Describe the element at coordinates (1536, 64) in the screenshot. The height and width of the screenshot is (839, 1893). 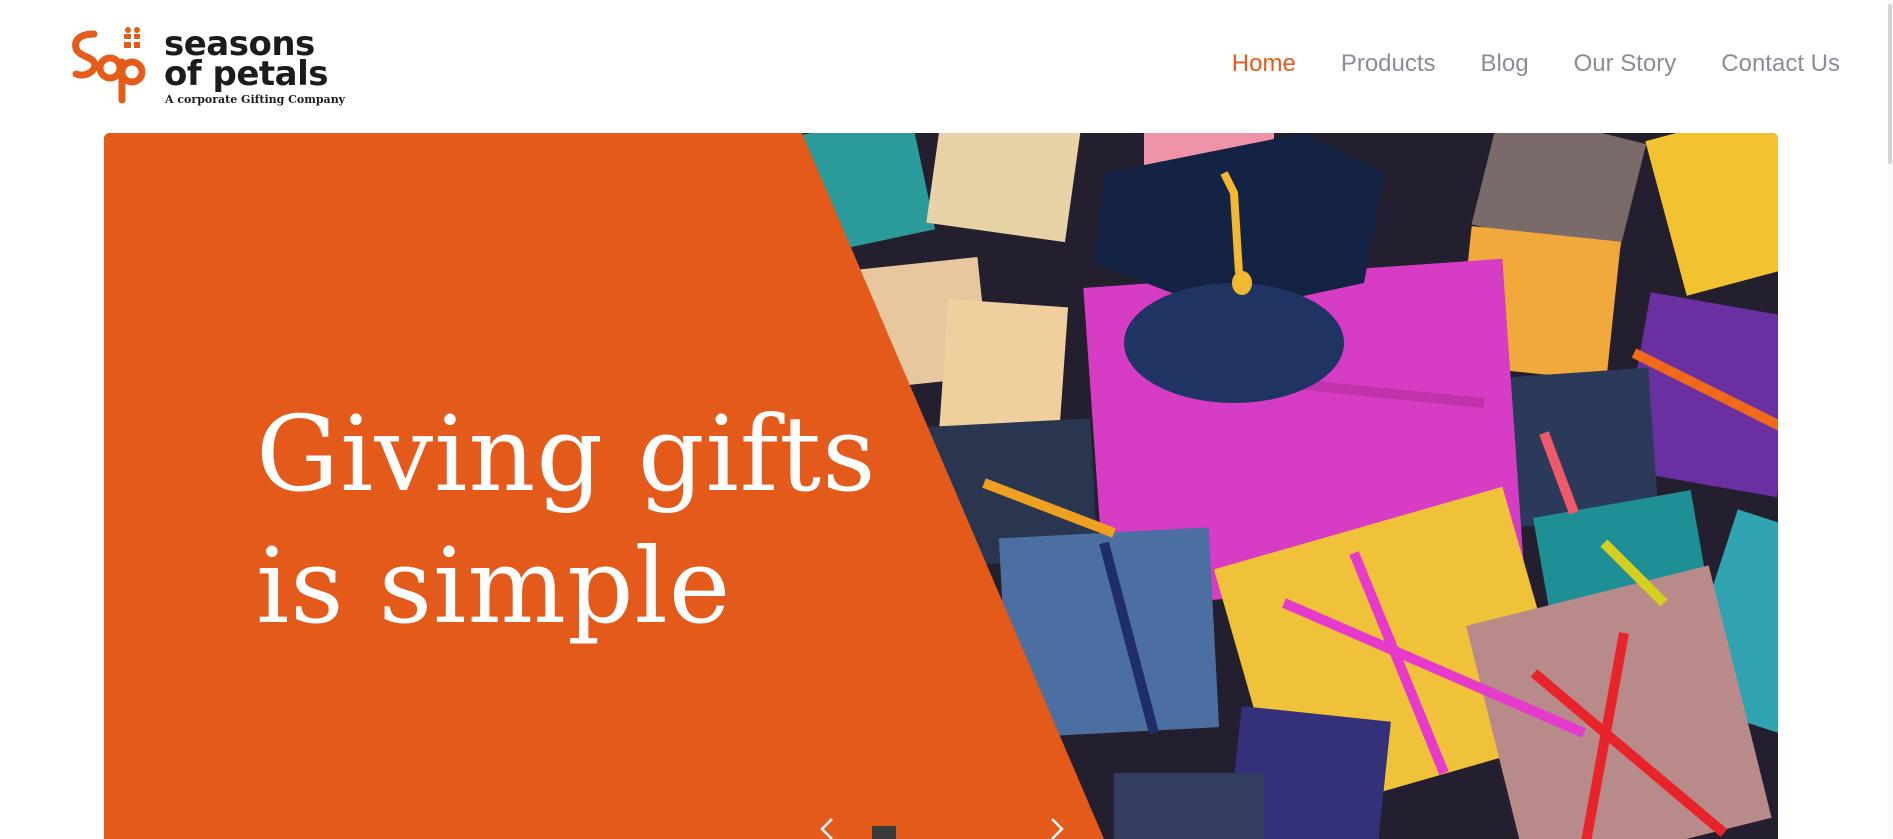
I see `main-nav: Home Products Blog Our Story Contact Us` at that location.